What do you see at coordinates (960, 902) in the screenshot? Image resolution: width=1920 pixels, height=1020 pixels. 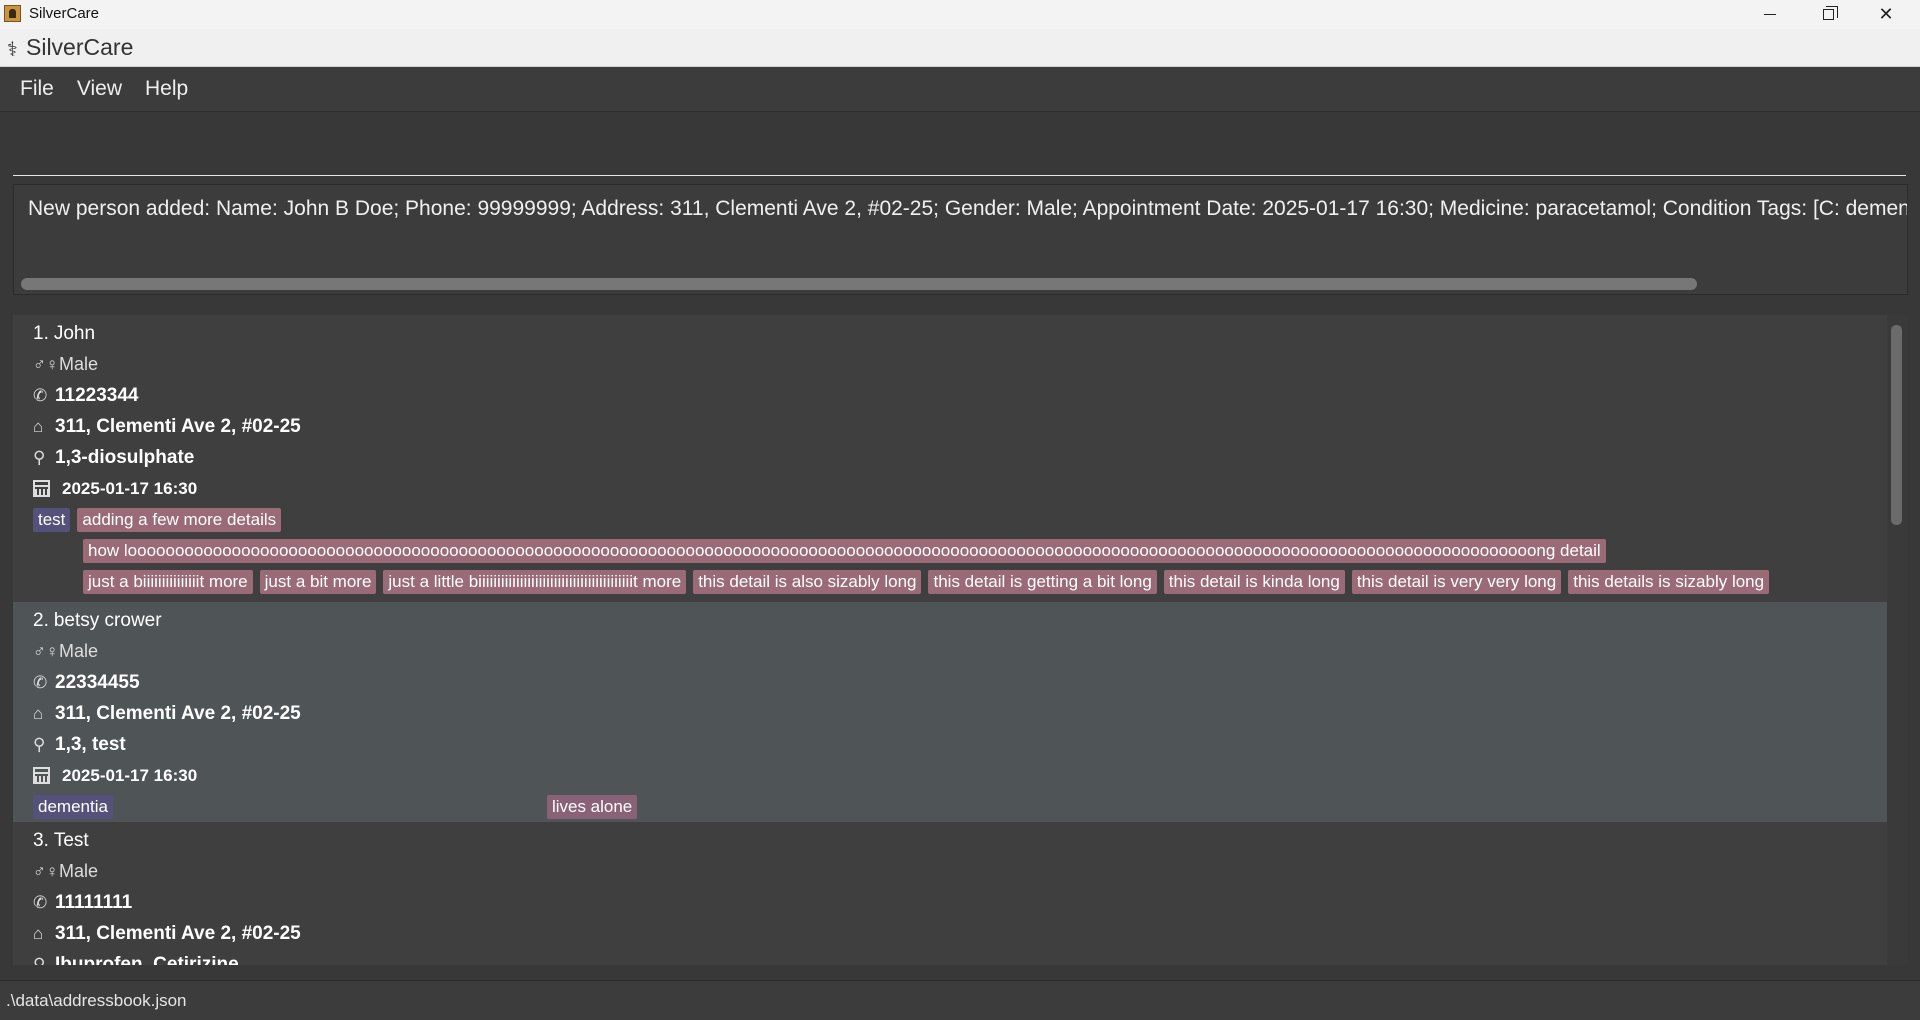 I see `person-phone-row: ✆ 11111111` at bounding box center [960, 902].